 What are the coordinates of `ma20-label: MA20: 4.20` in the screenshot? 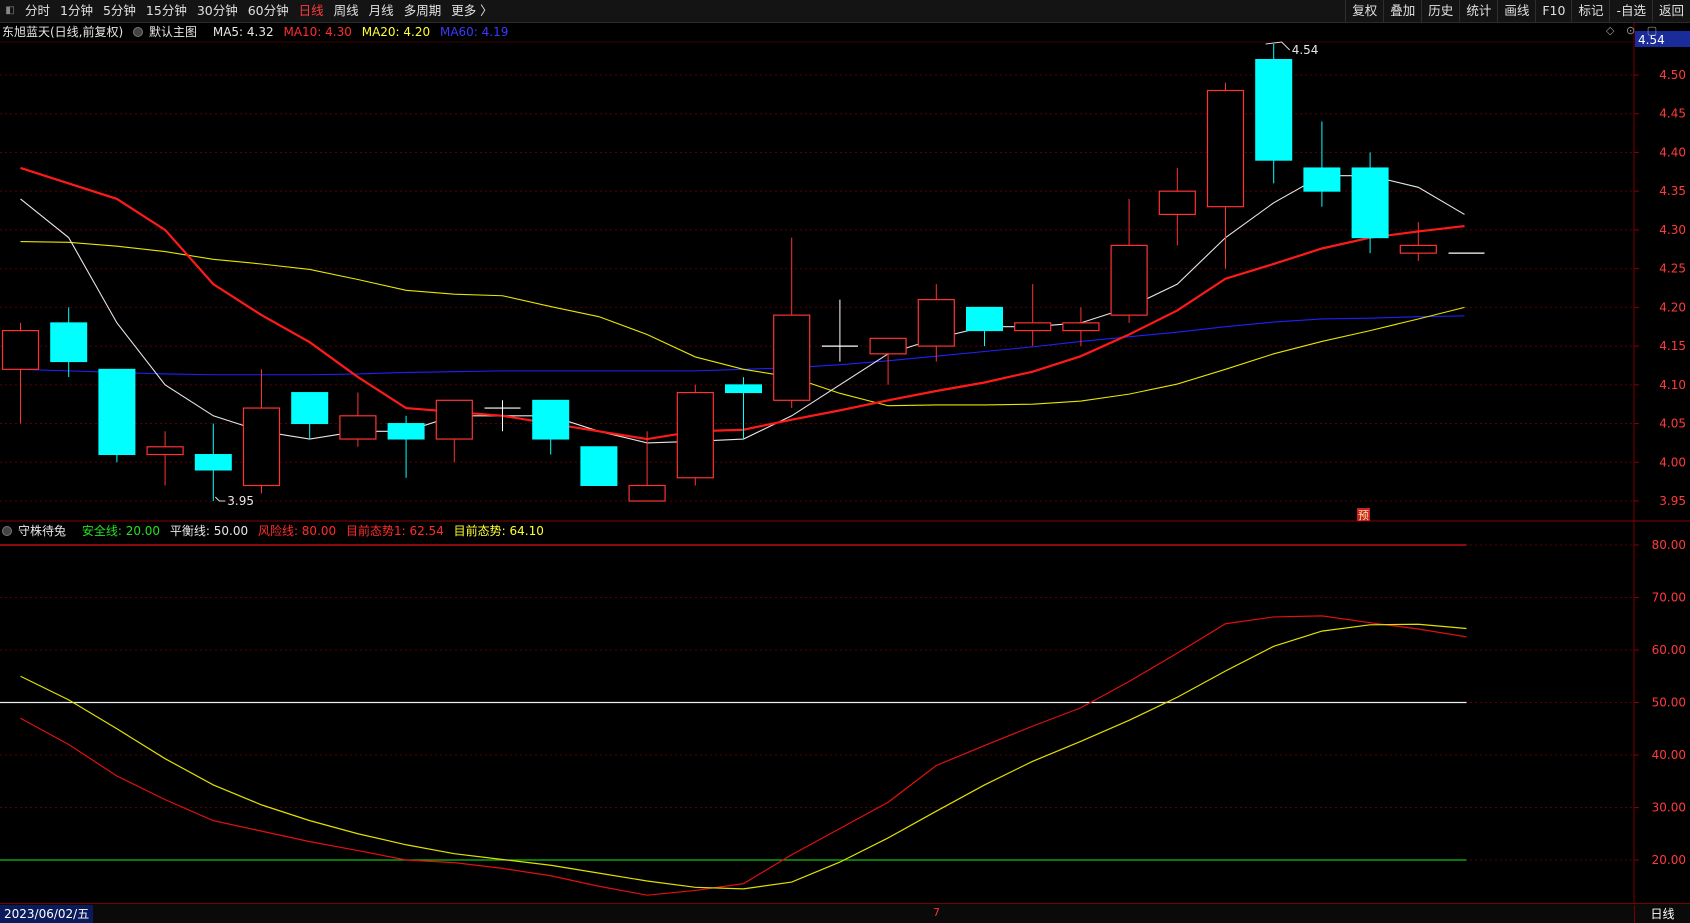 It's located at (396, 32).